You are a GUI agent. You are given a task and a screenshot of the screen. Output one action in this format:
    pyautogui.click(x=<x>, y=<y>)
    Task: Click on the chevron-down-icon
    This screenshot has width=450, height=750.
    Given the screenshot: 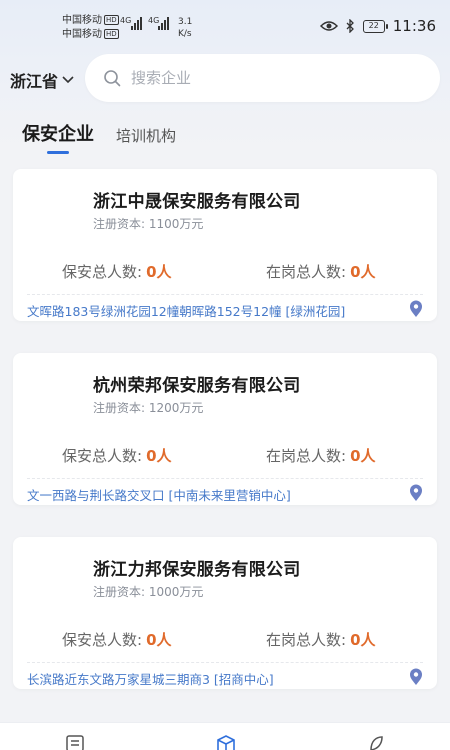 What is the action you would take?
    pyautogui.click(x=68, y=80)
    